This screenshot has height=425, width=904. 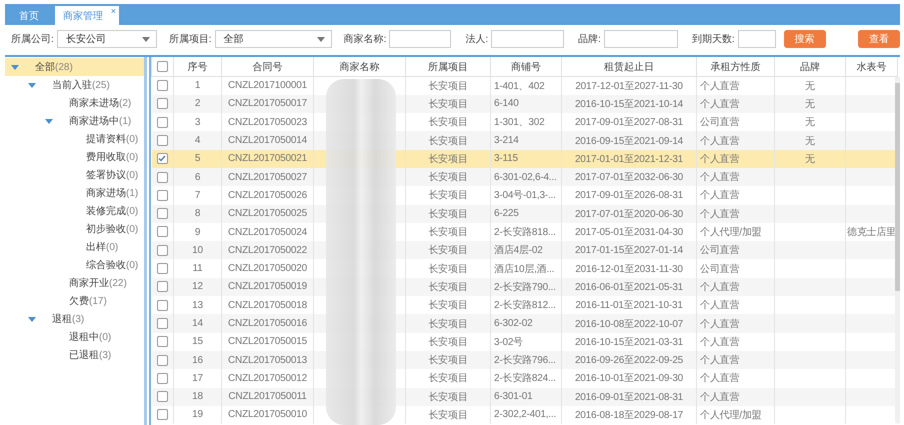 I want to click on tree-item: 退租中(0), so click(x=74, y=337).